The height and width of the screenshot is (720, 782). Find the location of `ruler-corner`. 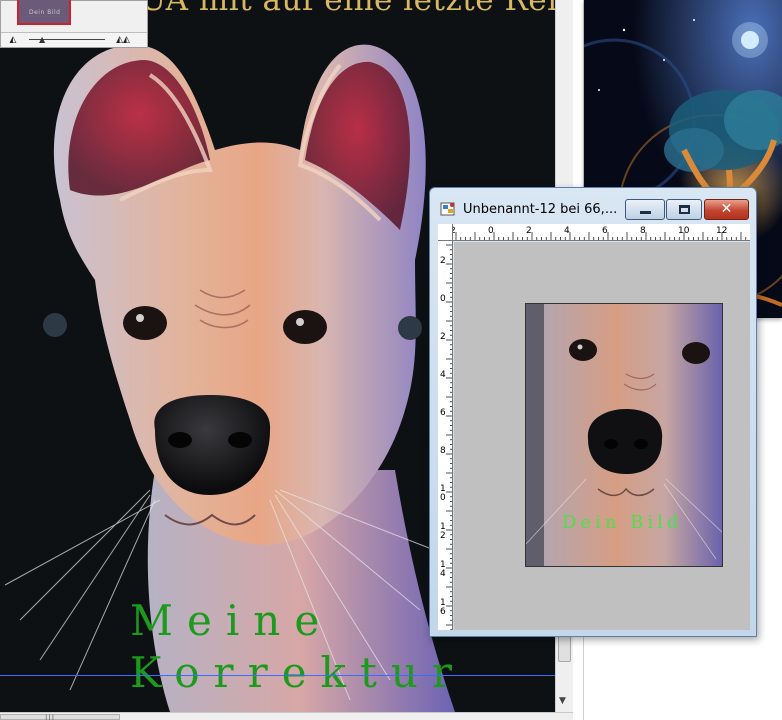

ruler-corner is located at coordinates (445, 232).